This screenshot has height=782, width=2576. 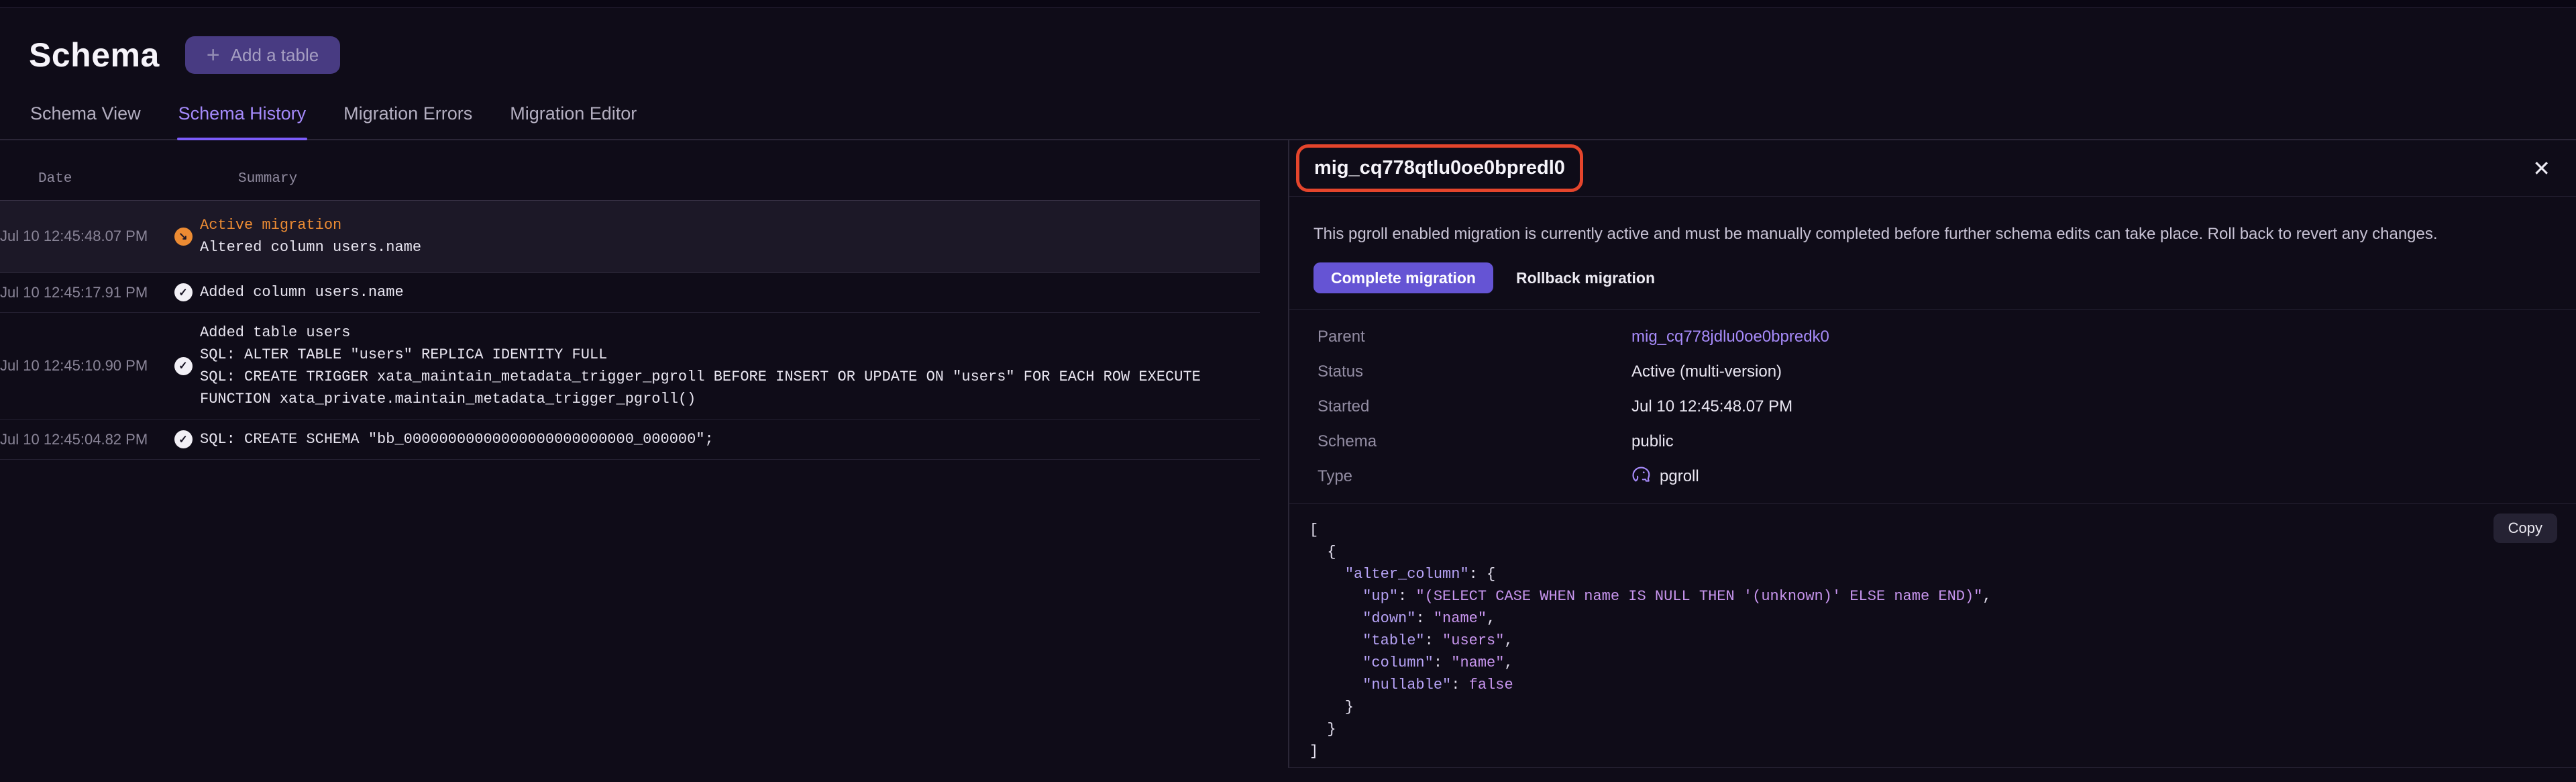 I want to click on pgroll-elephant-icon, so click(x=1641, y=477).